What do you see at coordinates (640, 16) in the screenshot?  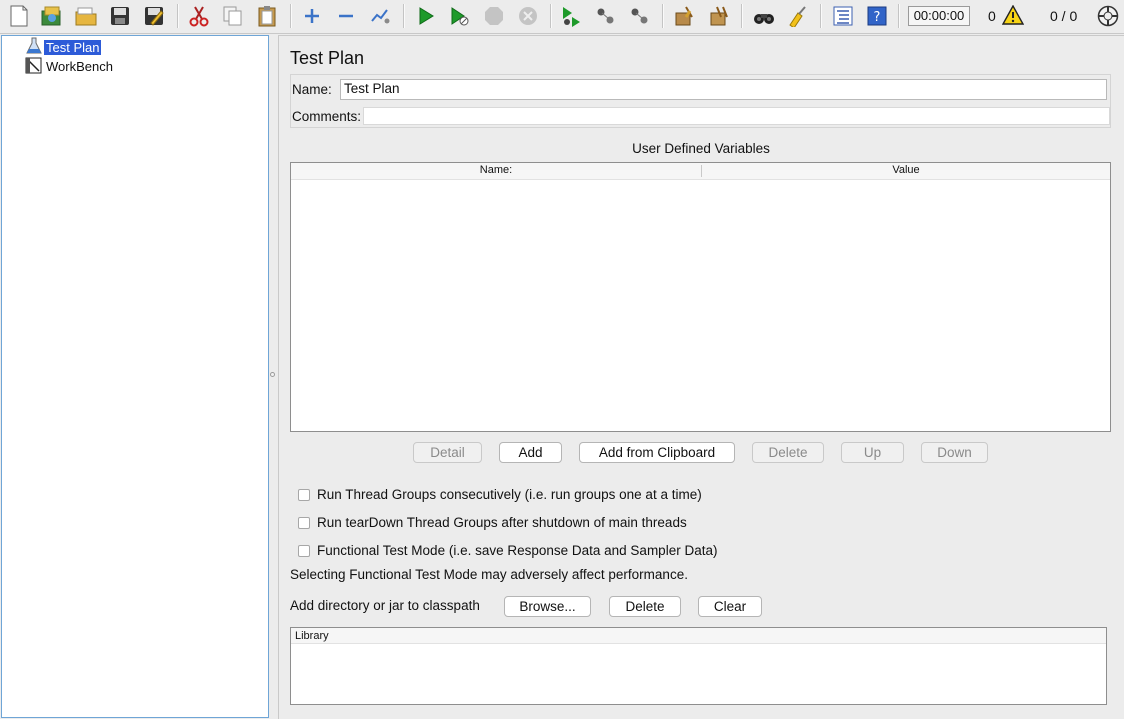 I see `remote-shutdown-icon` at bounding box center [640, 16].